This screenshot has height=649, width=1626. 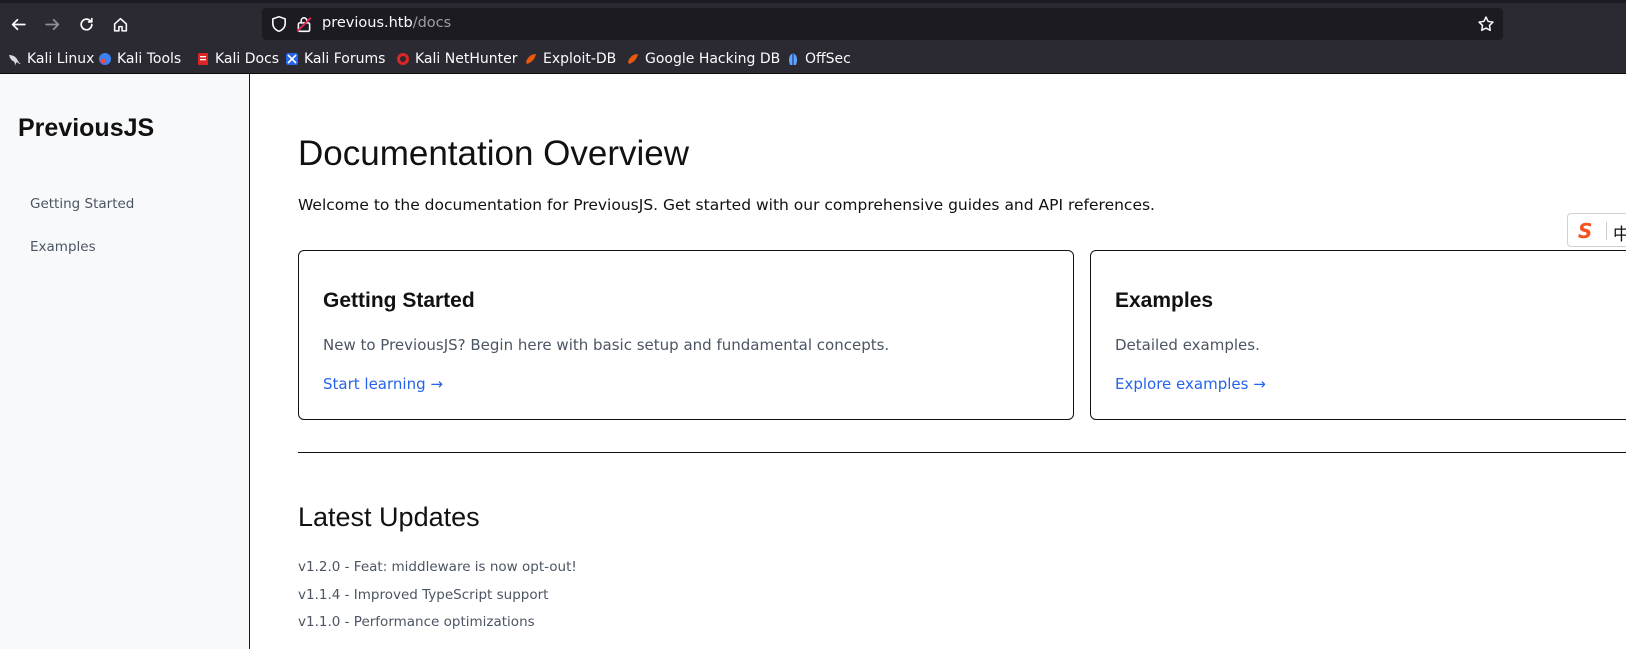 I want to click on updates-heading: Latest Updates, so click(x=389, y=517).